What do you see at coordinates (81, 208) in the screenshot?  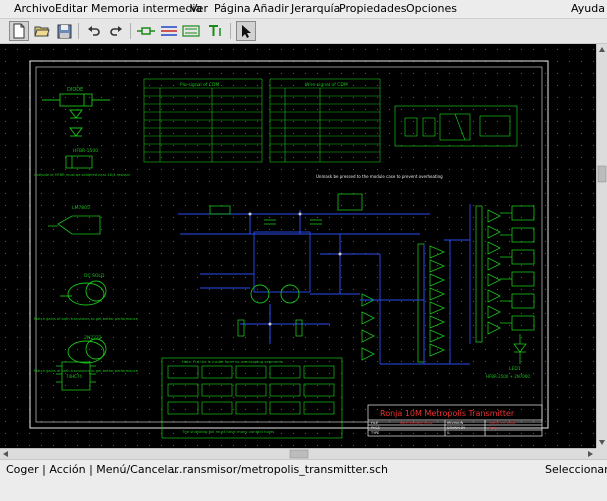 I see `lm7805-label: LM7805` at bounding box center [81, 208].